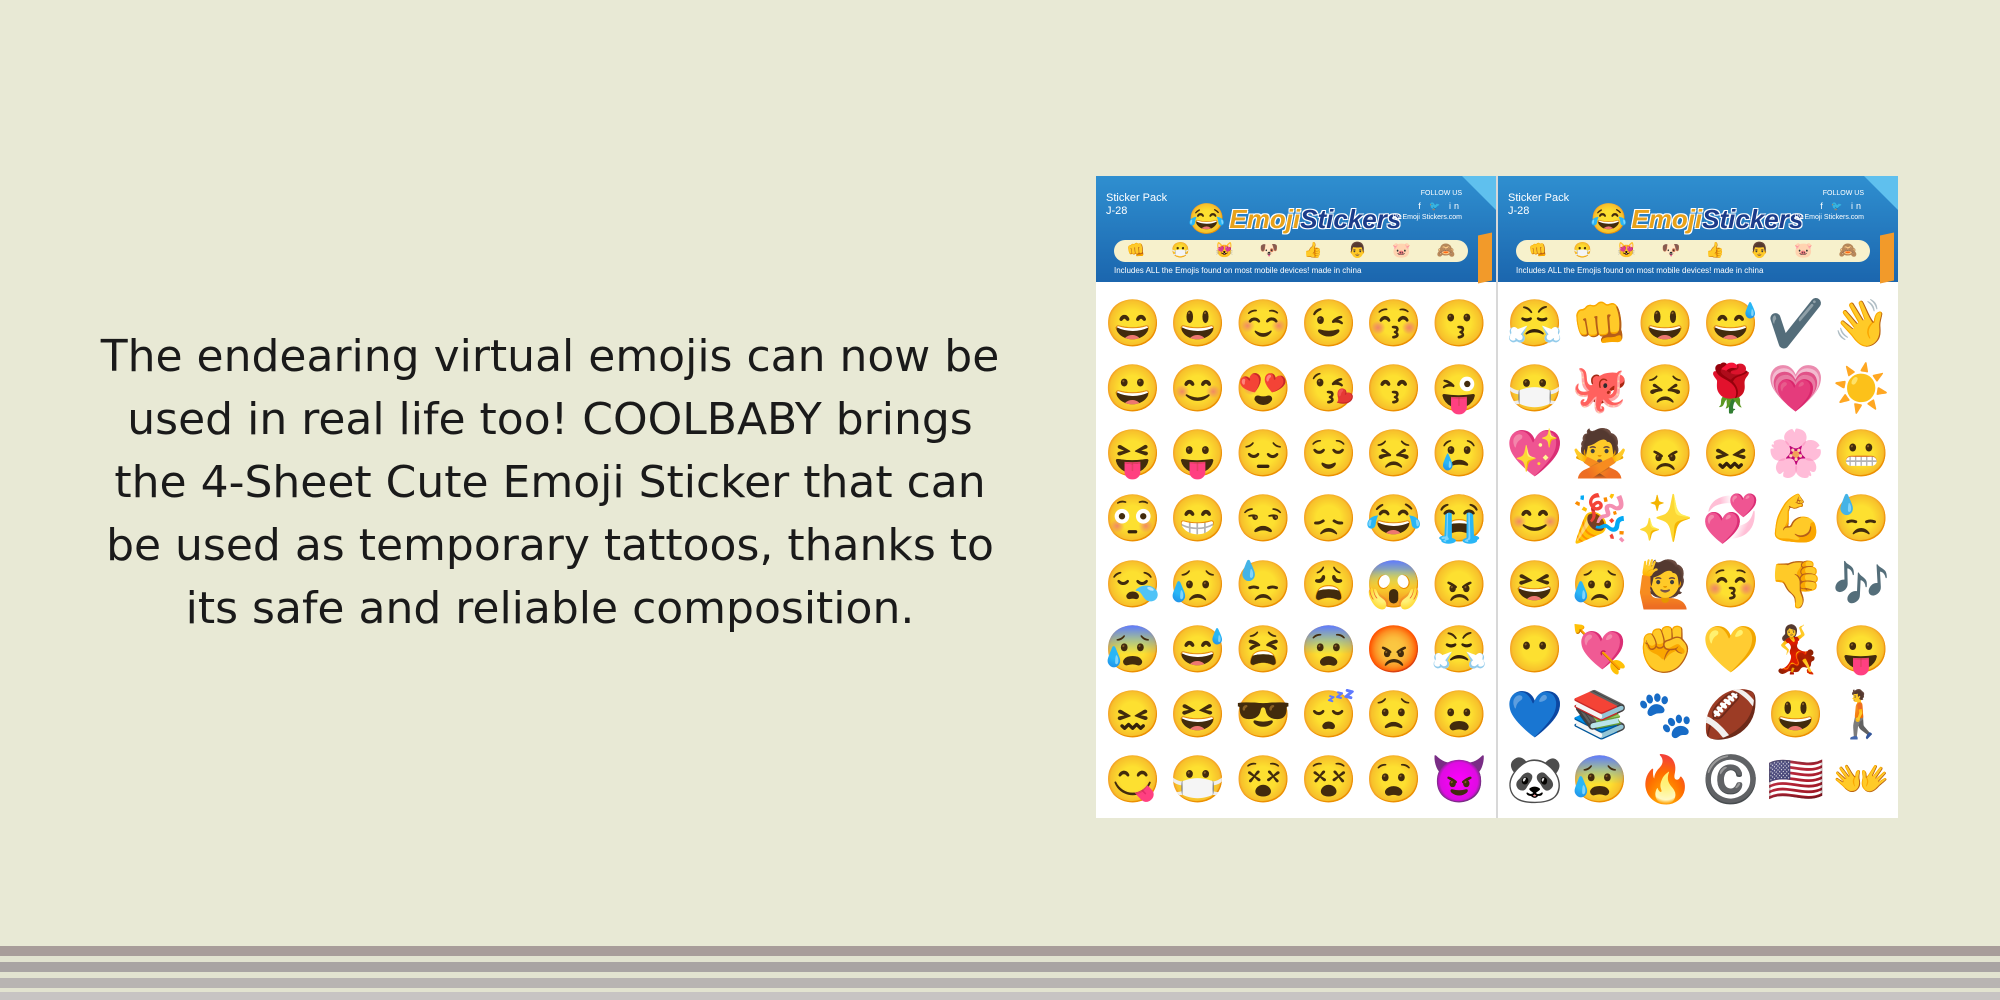  What do you see at coordinates (1394, 714) in the screenshot?
I see `emoji-sticker-icon: 😟` at bounding box center [1394, 714].